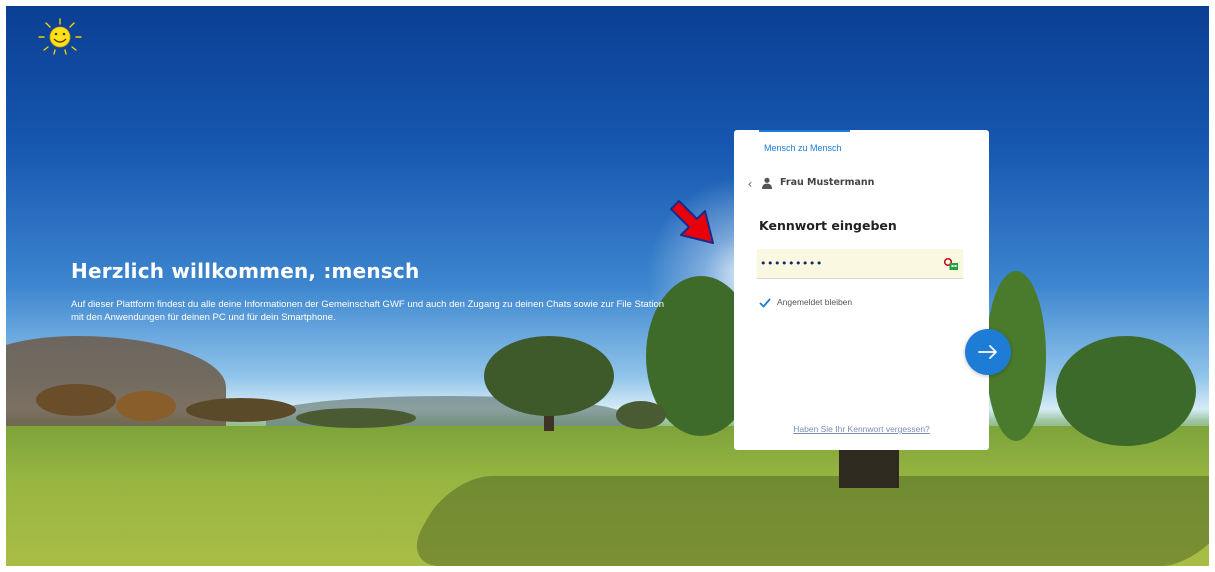 This screenshot has height=572, width=1215. I want to click on user-name: Frau Mustermann, so click(827, 182).